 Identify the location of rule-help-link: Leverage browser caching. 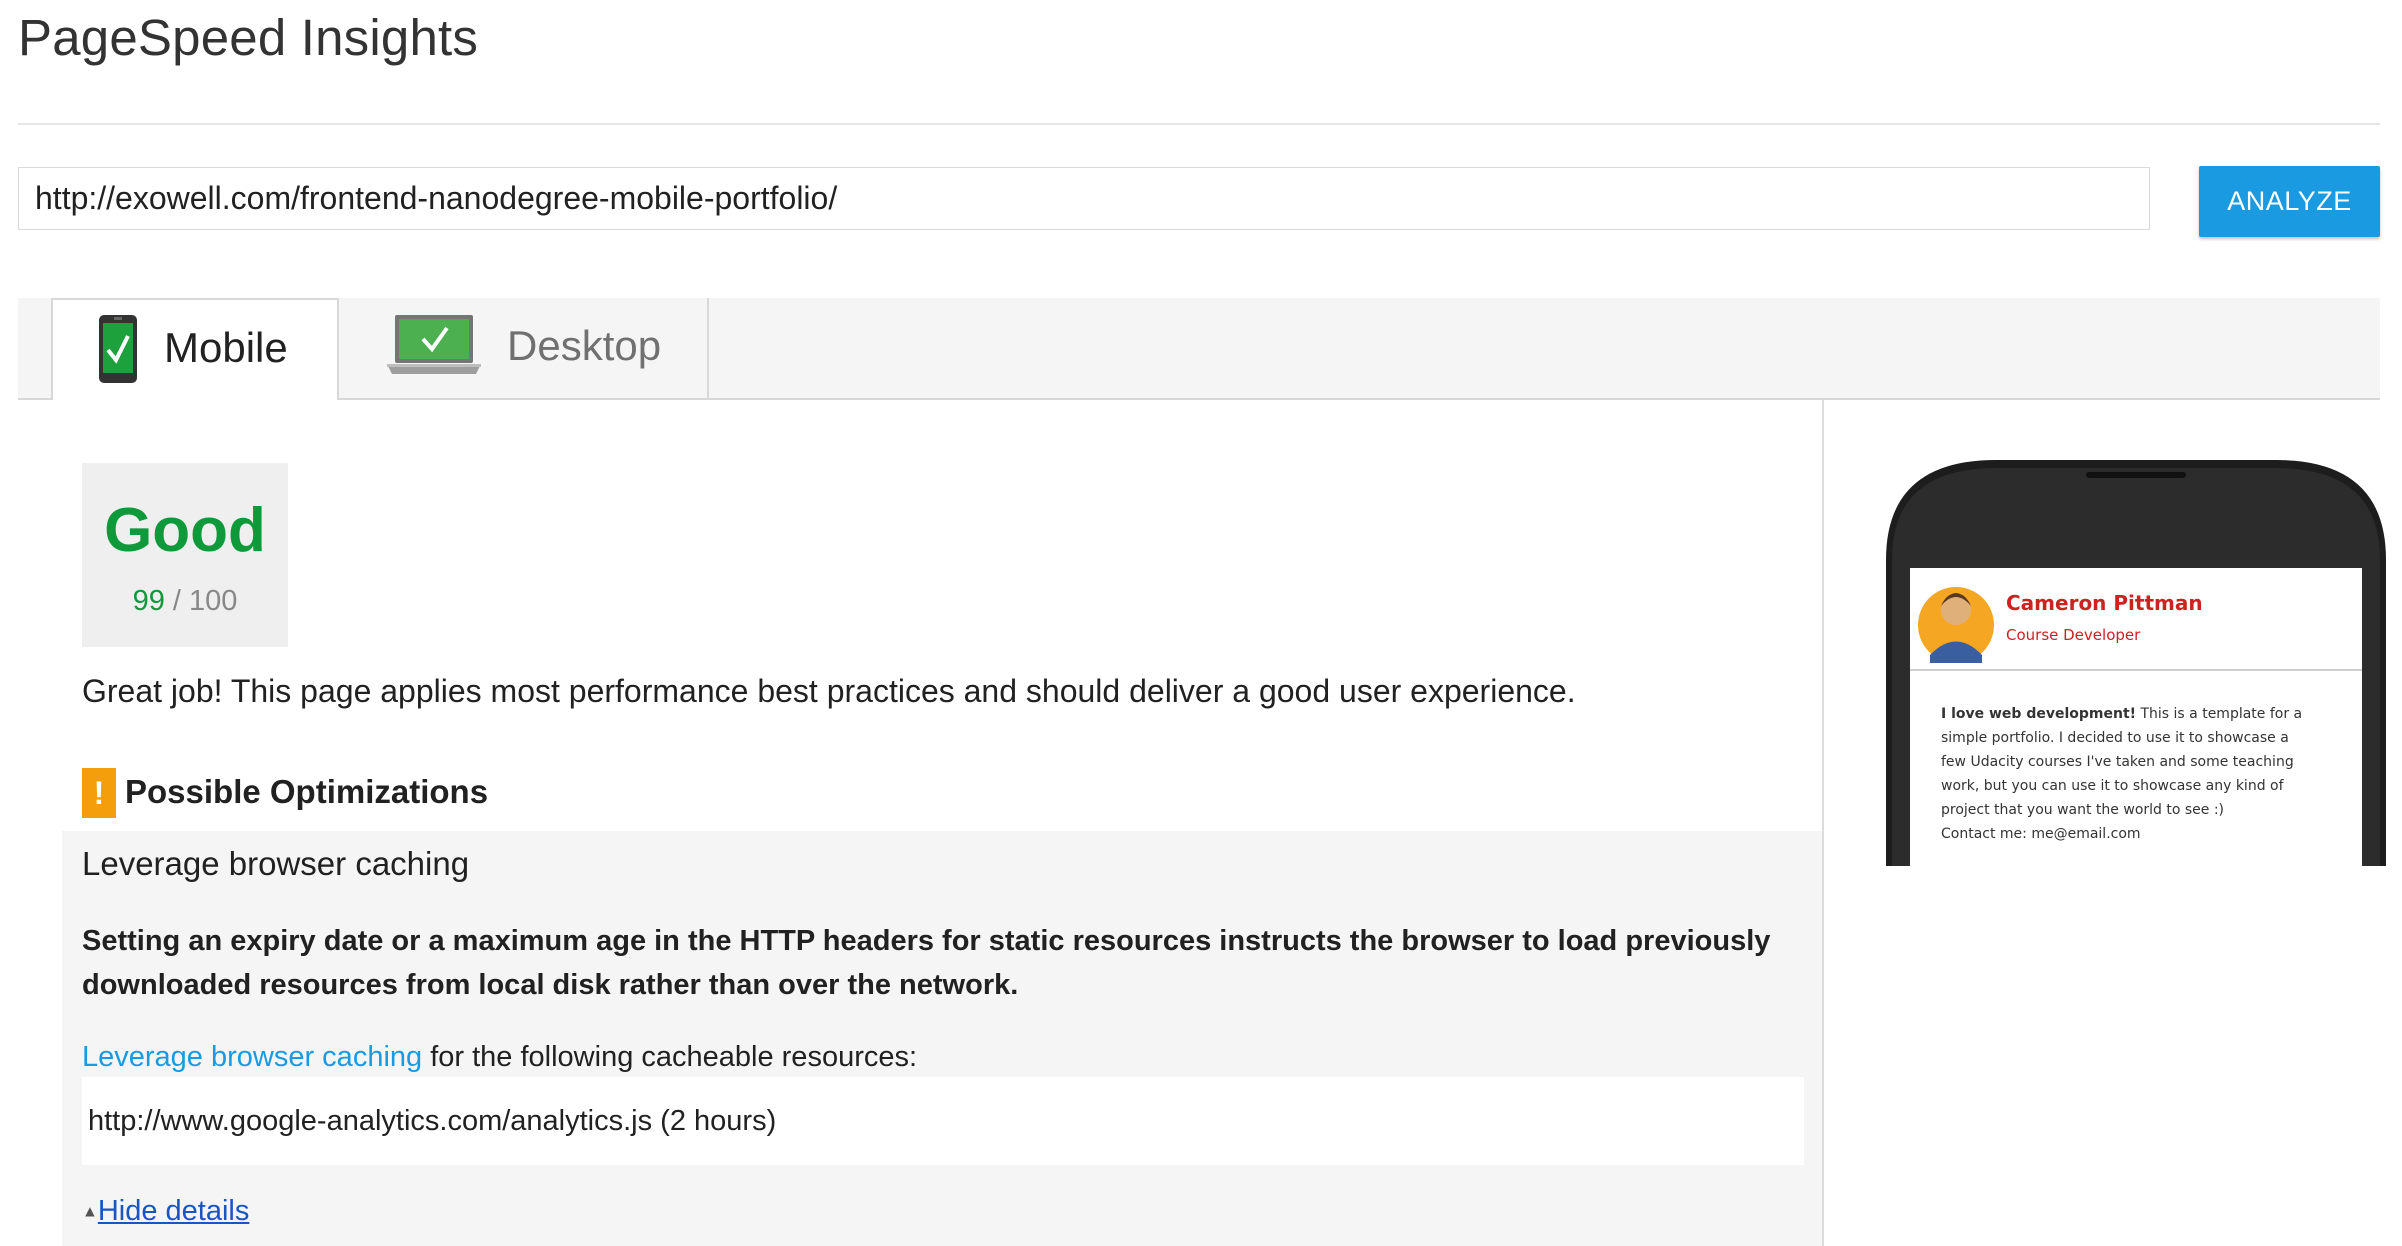
(252, 1057).